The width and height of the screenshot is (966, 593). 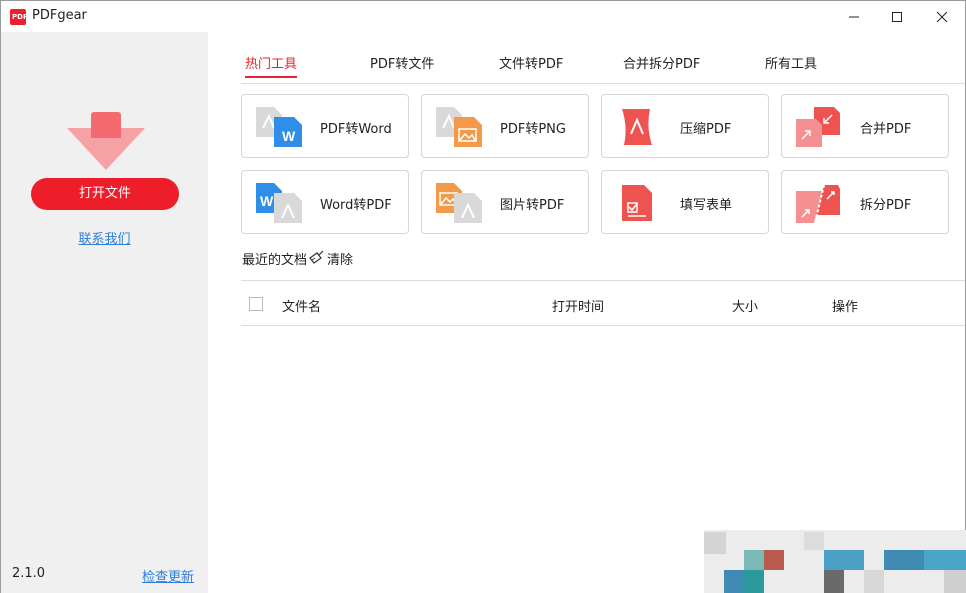 I want to click on tool-card-pdf-to-png: PDF转PNG, so click(x=505, y=126).